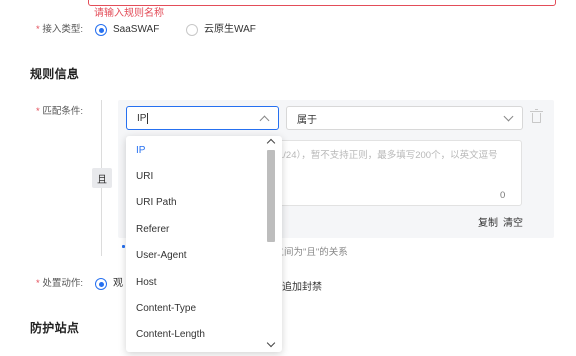 The image size is (576, 356). Describe the element at coordinates (59, 111) in the screenshot. I see `match-condition-label: * 匹配条件:` at that location.